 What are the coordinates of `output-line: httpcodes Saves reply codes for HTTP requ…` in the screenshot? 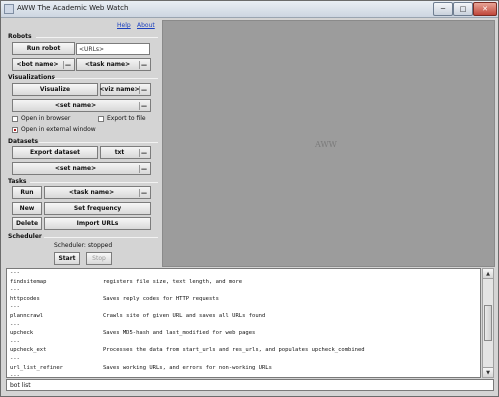 It's located at (114, 299).